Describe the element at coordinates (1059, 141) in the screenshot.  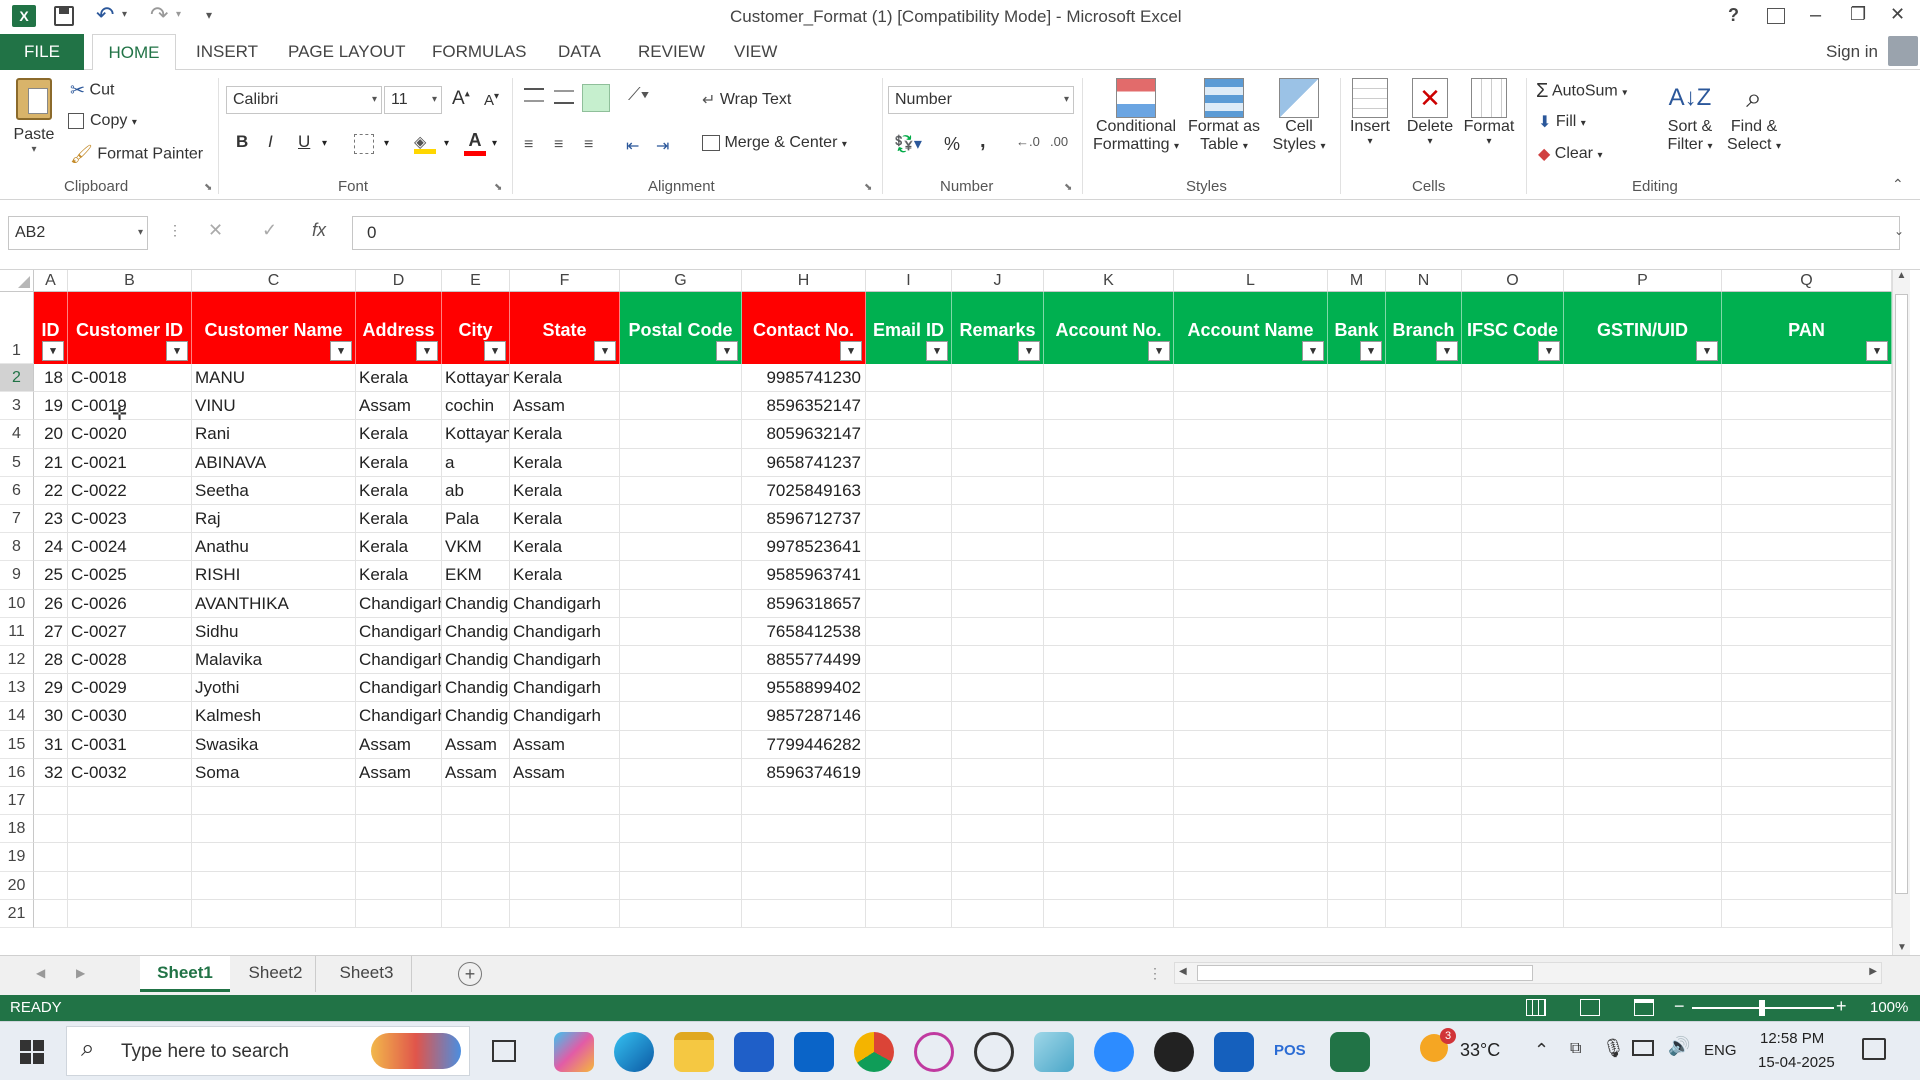
I see `decrease-decimal-icon: .00` at that location.